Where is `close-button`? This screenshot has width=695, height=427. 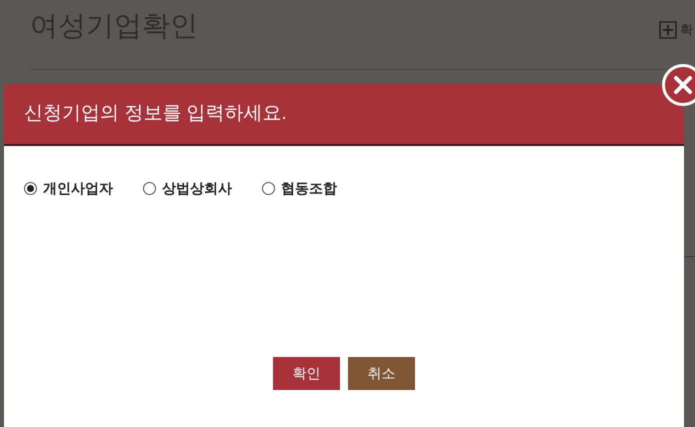
close-button is located at coordinates (678, 85).